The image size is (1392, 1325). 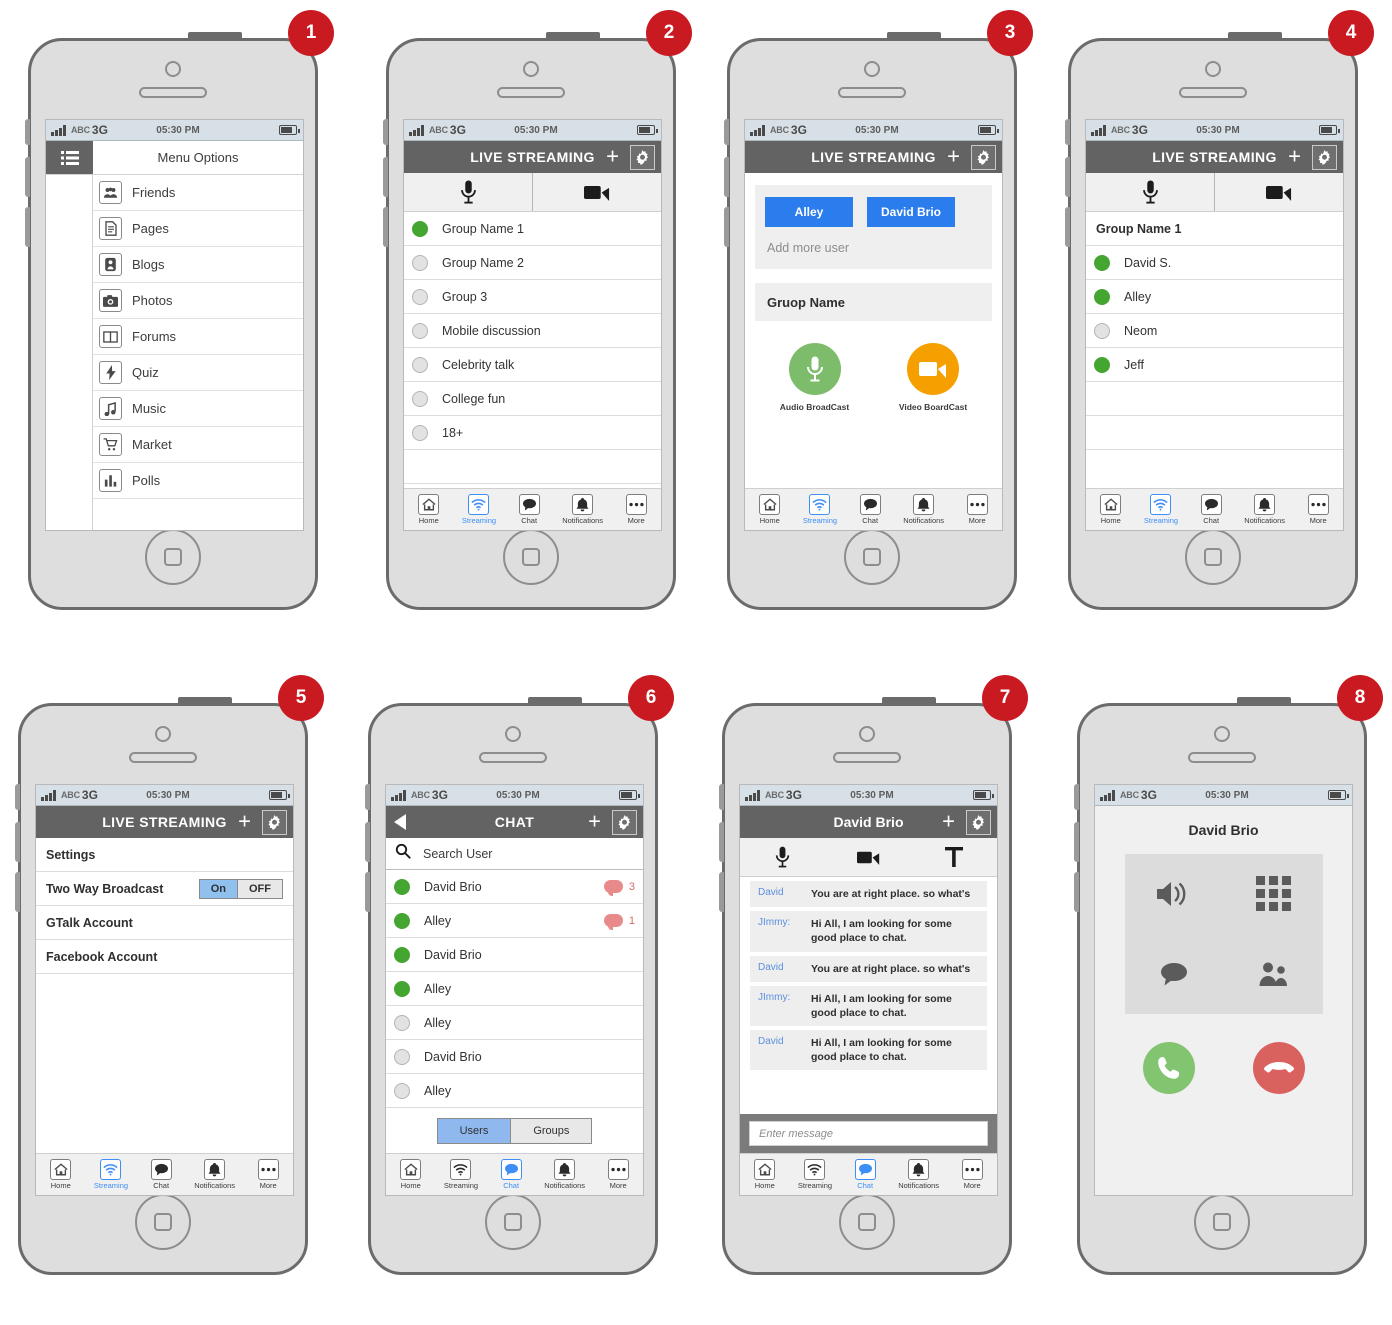 I want to click on audio-broadcast-option: Audio BroadCast, so click(x=814, y=377).